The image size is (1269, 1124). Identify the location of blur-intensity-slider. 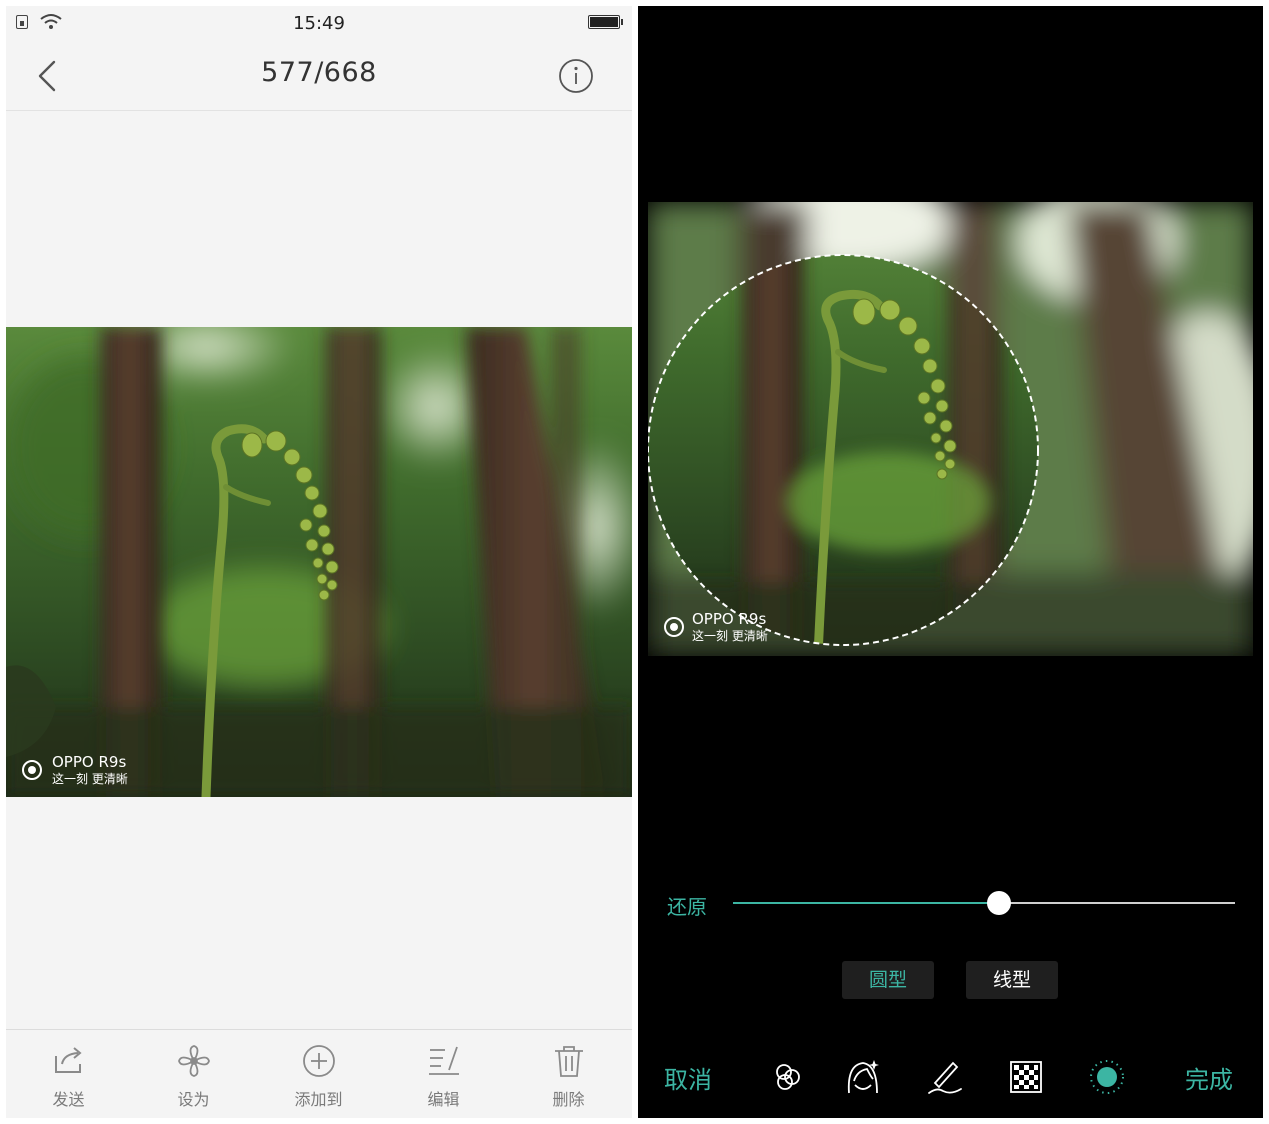
(984, 904).